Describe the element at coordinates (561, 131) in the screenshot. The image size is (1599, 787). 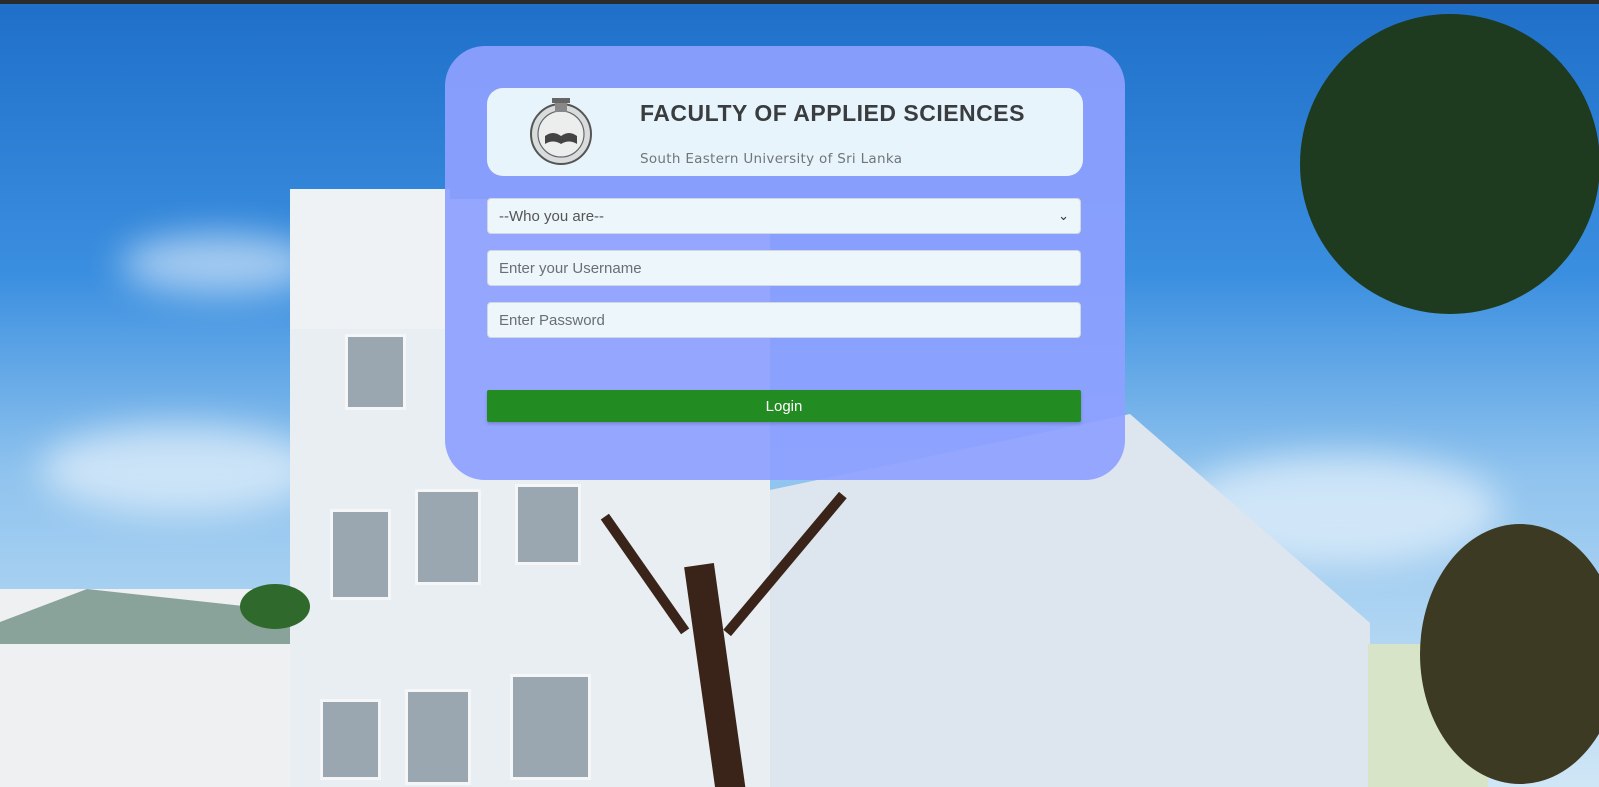
I see `university-crest-icon` at that location.